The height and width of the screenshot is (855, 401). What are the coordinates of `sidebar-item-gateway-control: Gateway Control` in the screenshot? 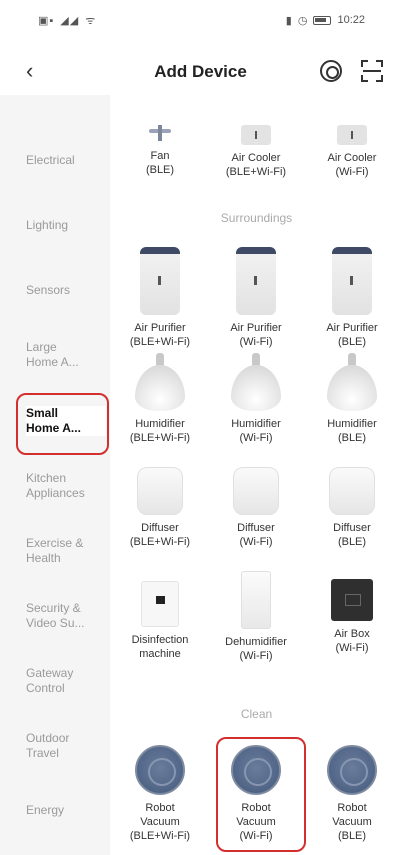 It's located at (66, 681).